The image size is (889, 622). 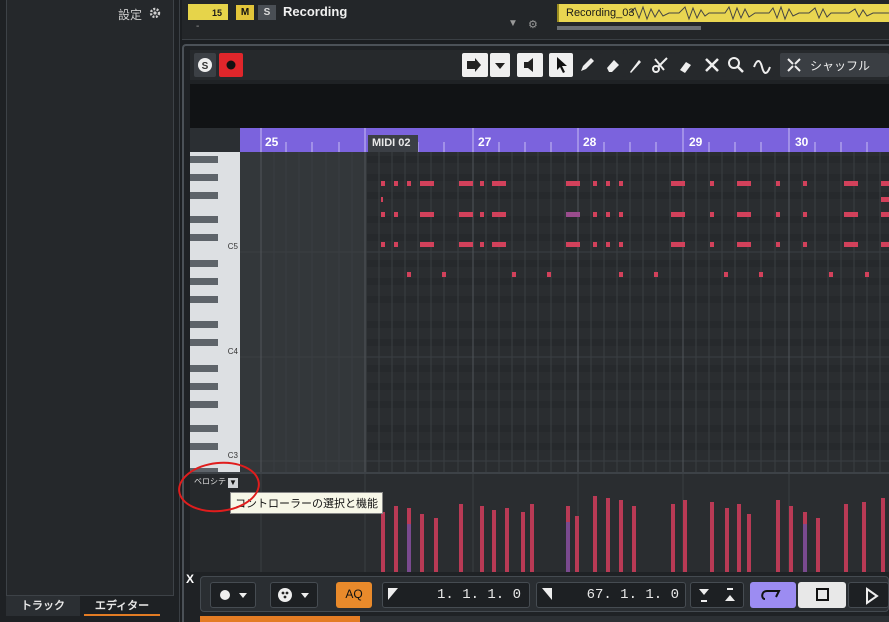 I want to click on bar-number: 25, so click(x=272, y=142).